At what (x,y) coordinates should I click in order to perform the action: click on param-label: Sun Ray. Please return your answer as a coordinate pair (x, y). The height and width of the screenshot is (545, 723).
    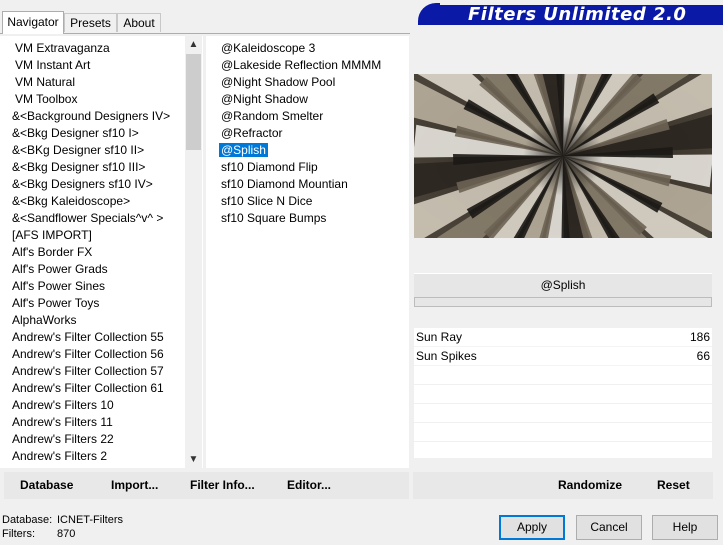
    Looking at the image, I should click on (439, 337).